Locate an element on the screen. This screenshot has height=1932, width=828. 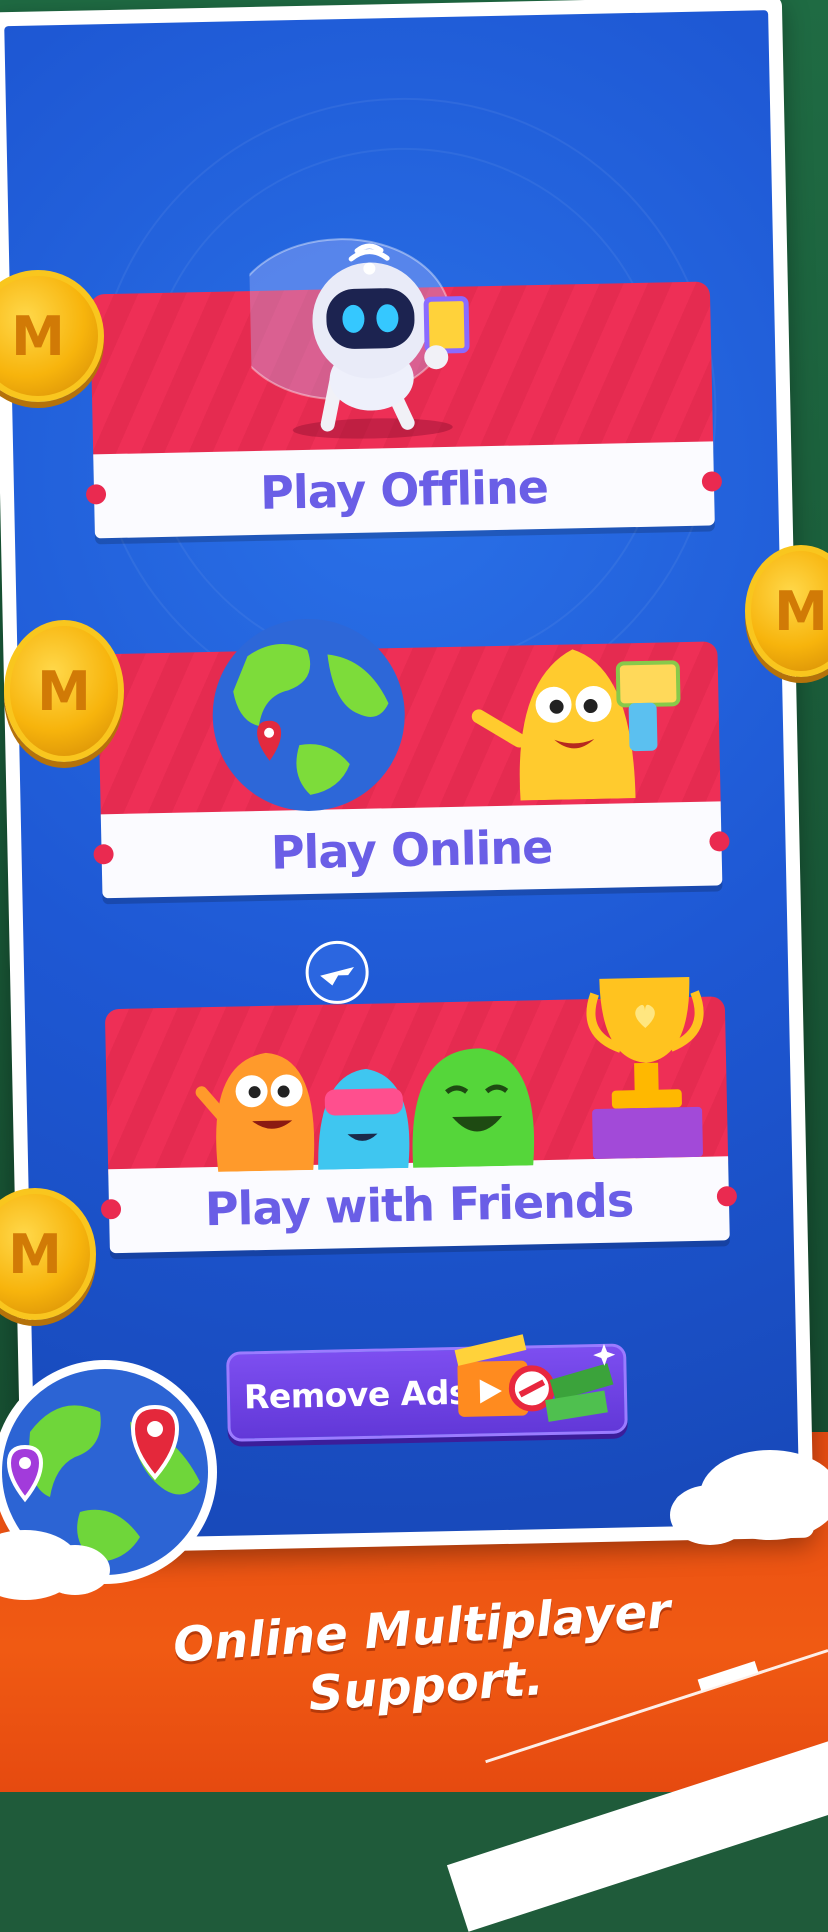
robot-icon is located at coordinates (359, 338).